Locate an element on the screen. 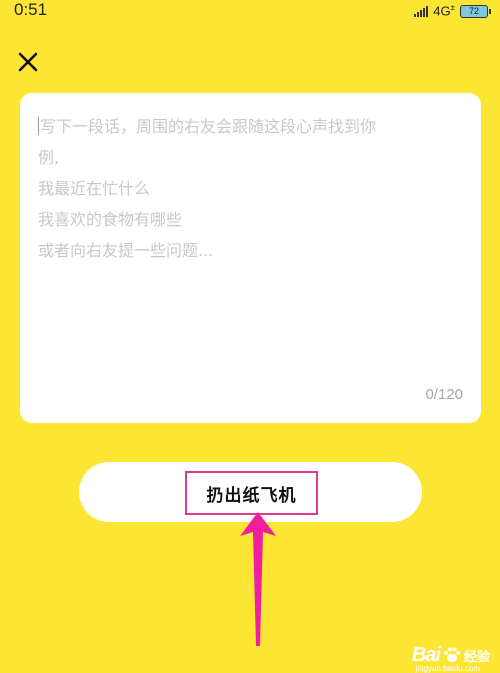  status-time: 0:51 is located at coordinates (31, 9).